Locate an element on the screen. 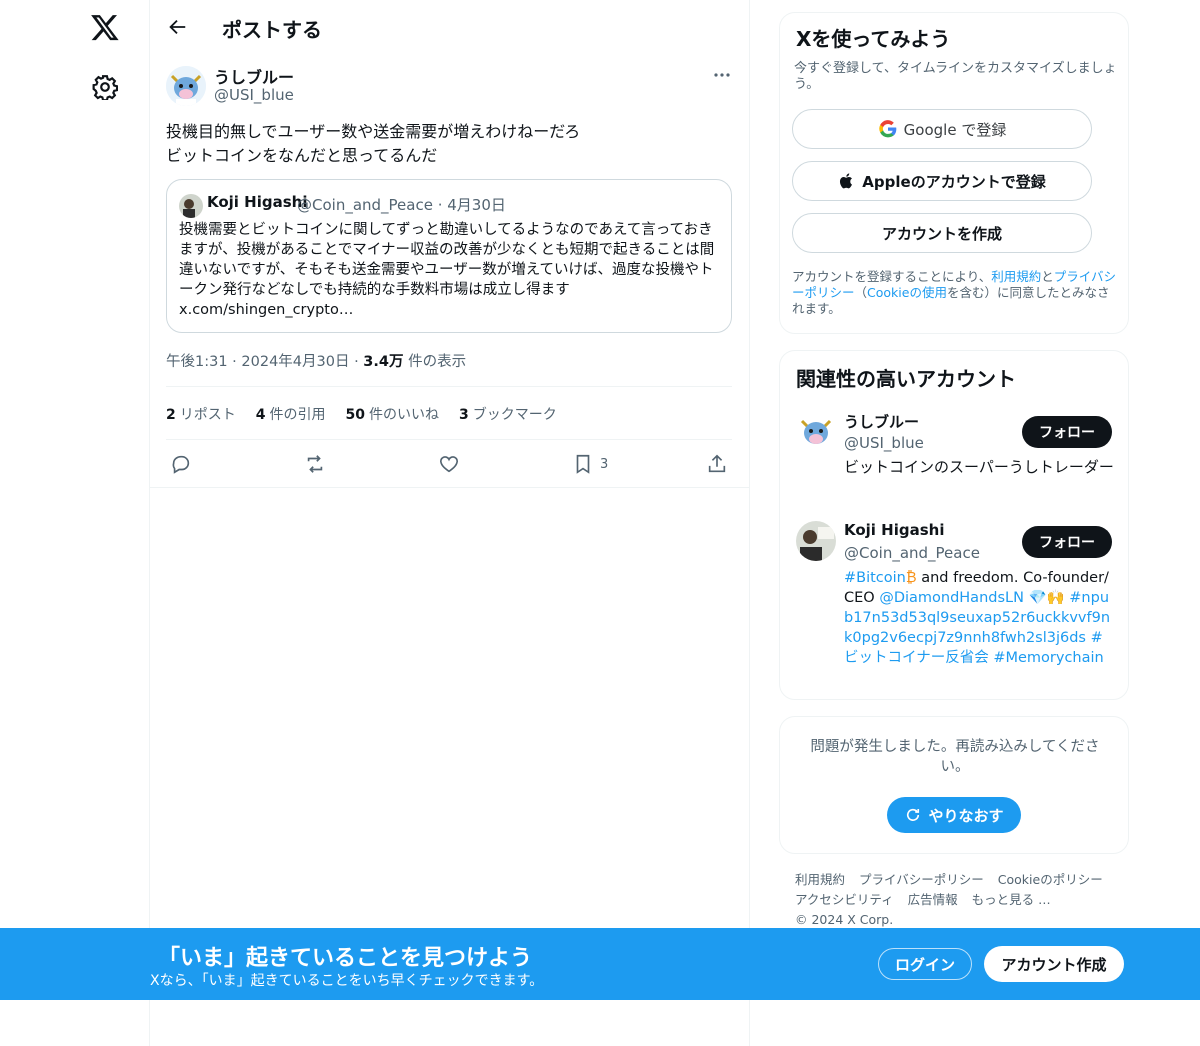 The image size is (1200, 1046). cookie-link: Cookieの使用 is located at coordinates (907, 292).